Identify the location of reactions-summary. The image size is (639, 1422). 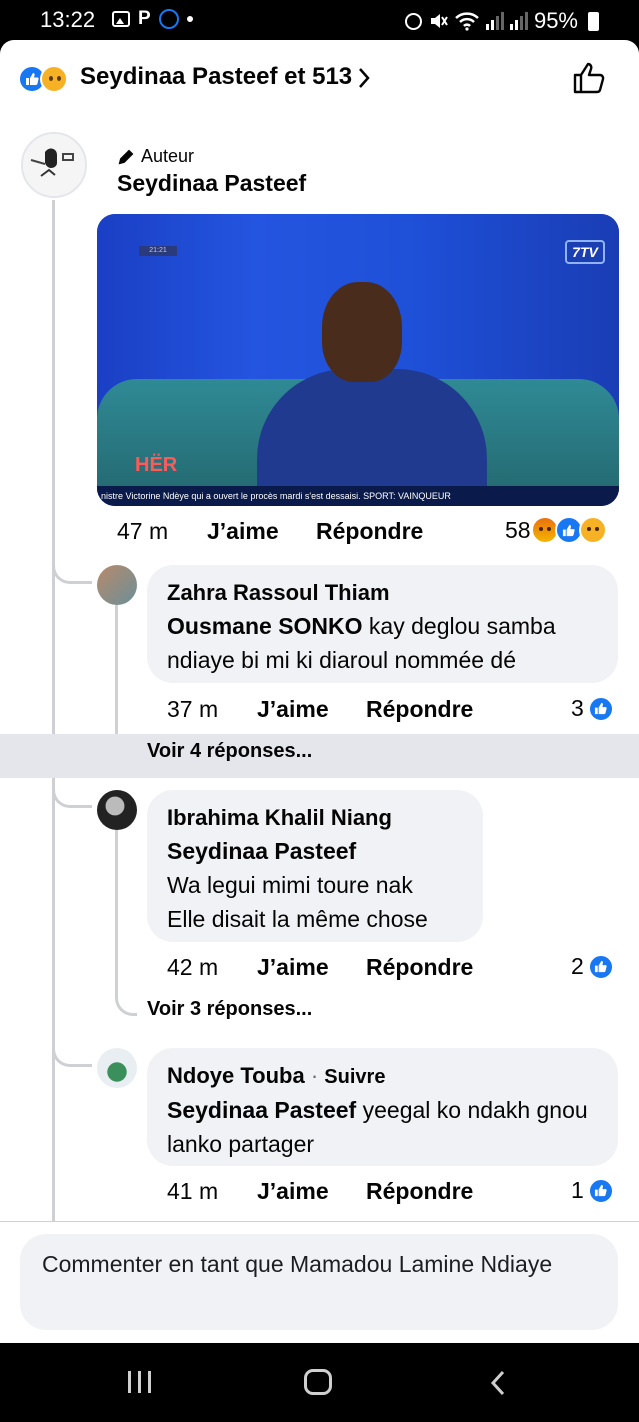
(48, 79).